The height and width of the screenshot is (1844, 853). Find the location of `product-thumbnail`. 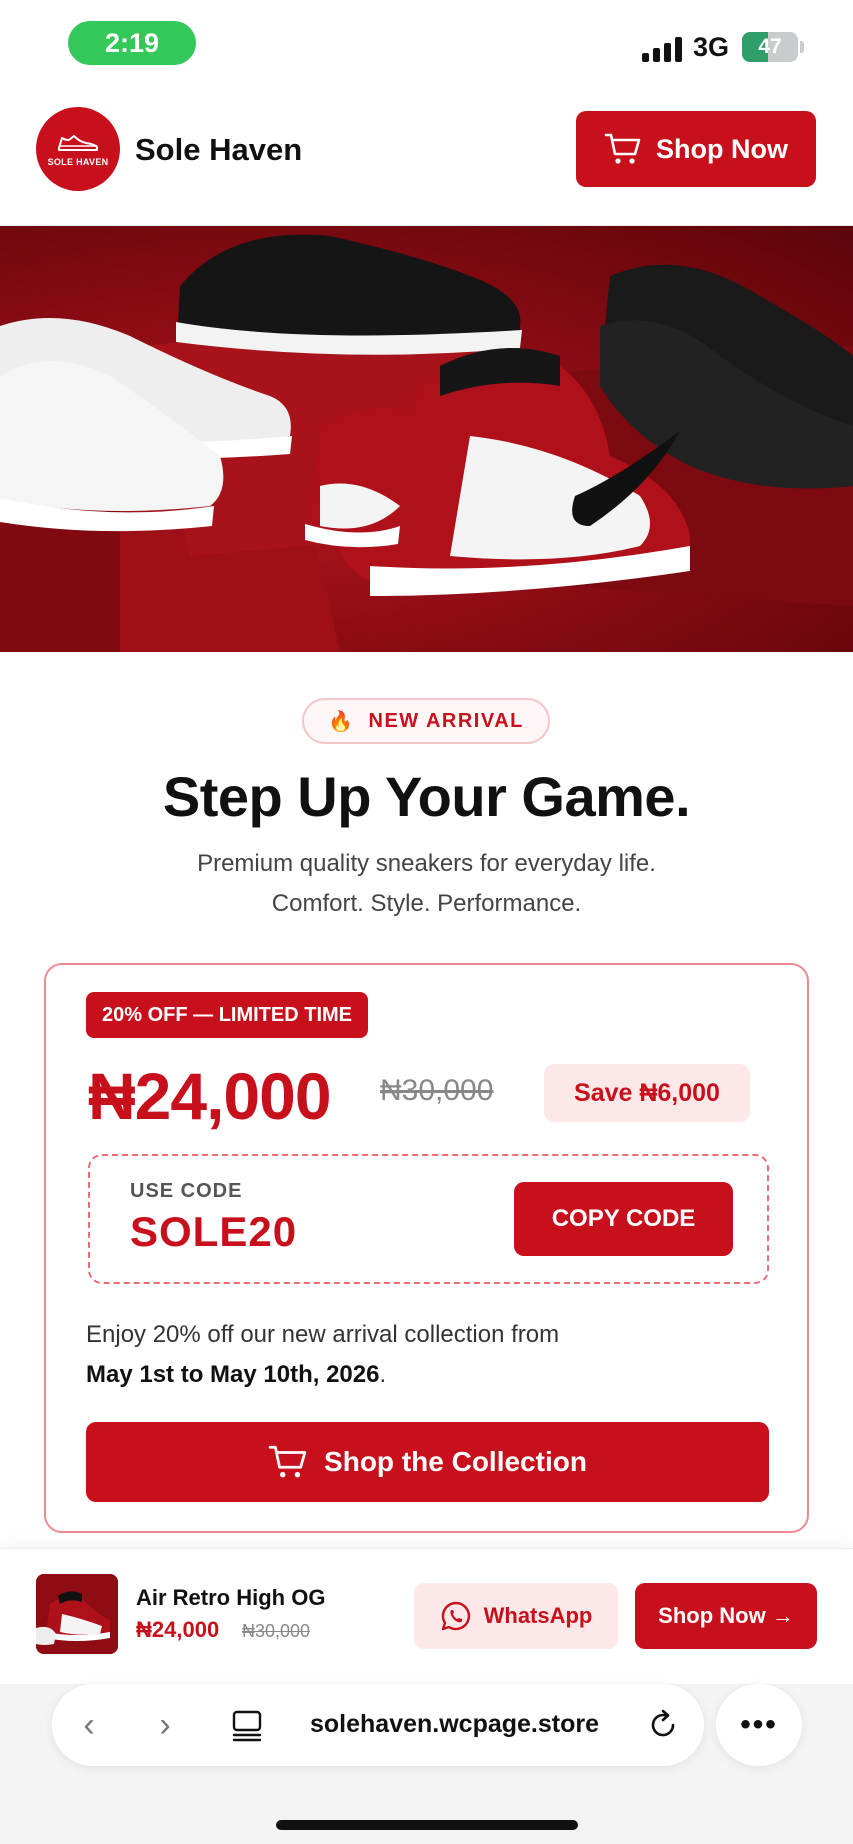

product-thumbnail is located at coordinates (77, 1614).